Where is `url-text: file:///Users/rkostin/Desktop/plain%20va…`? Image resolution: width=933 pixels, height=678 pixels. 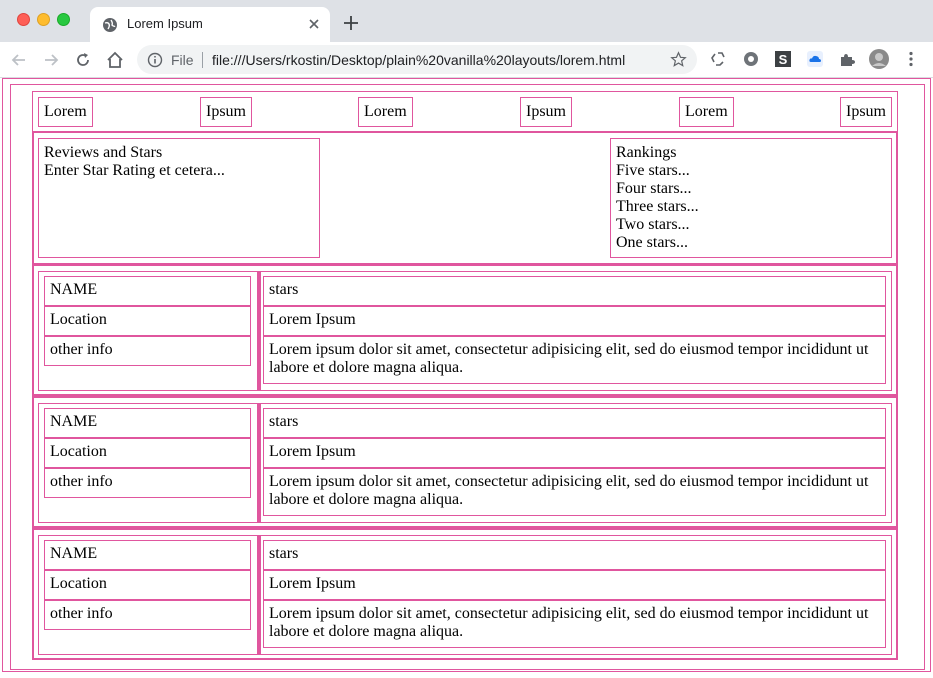
url-text: file:///Users/rkostin/Desktop/plain%20va… is located at coordinates (418, 60).